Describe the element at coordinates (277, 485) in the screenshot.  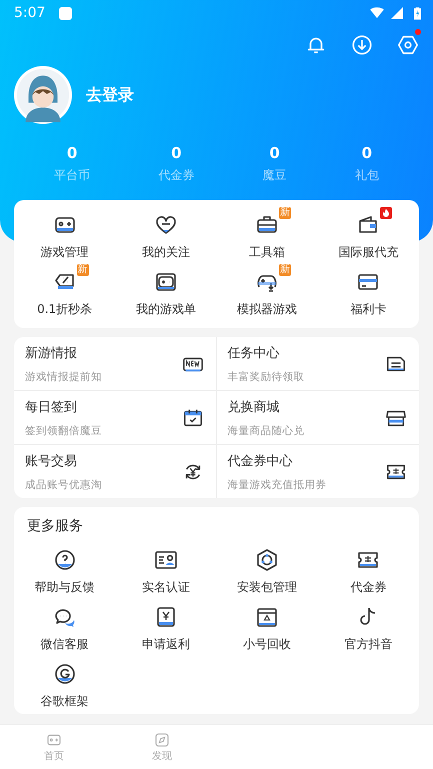
I see `feature-subtitle: 海量游戏充值抵用券` at that location.